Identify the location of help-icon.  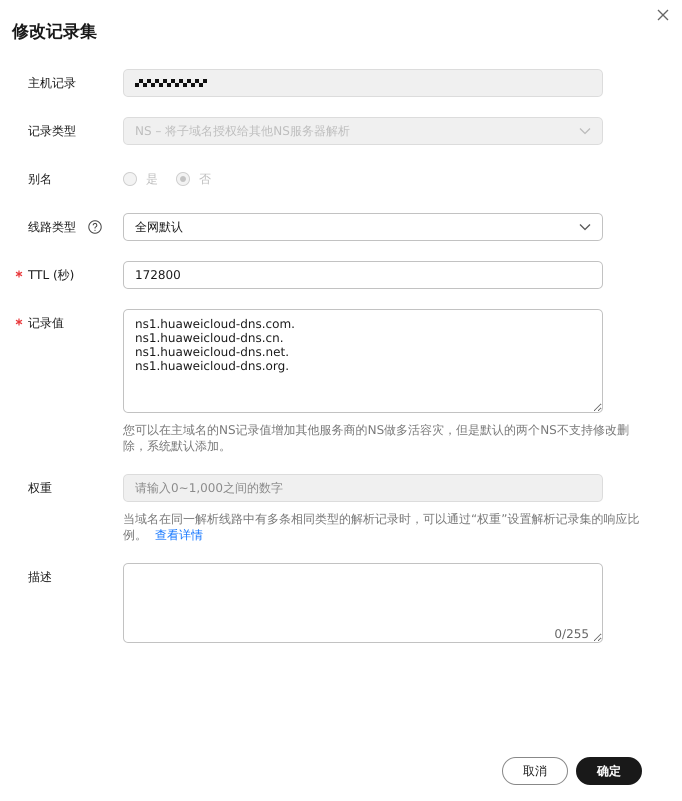
(95, 227).